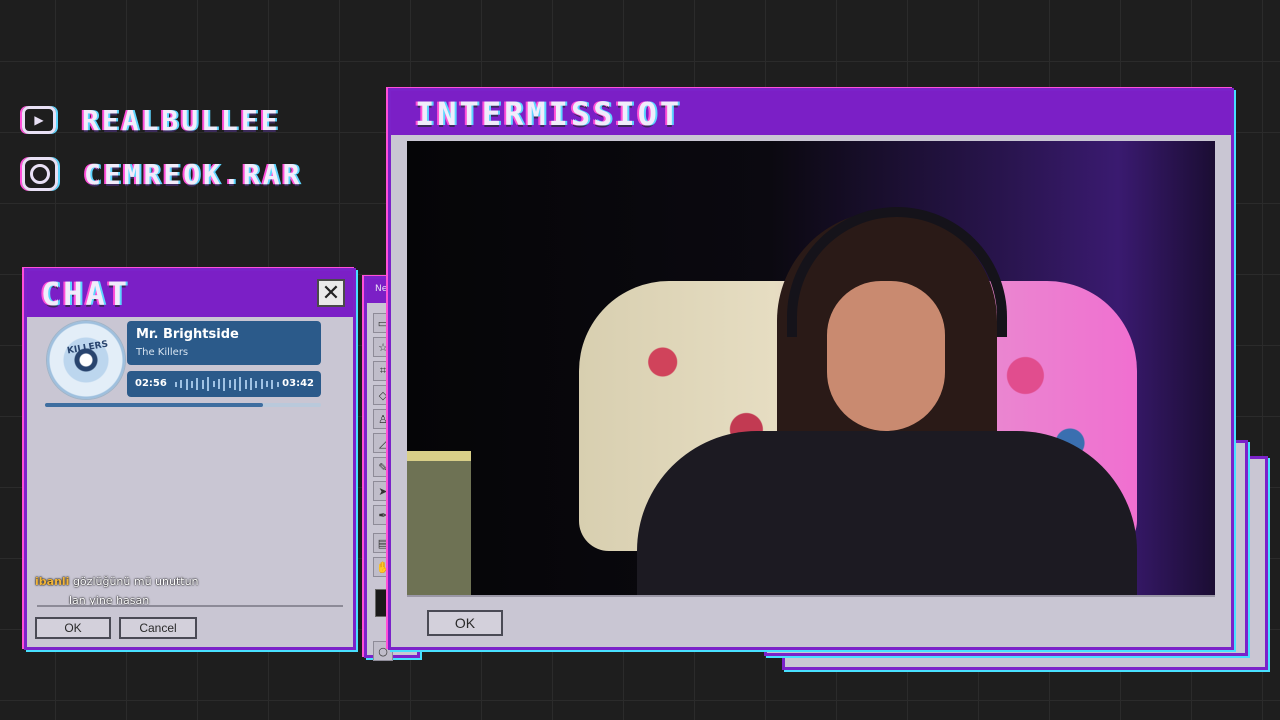 This screenshot has height=720, width=1280. Describe the element at coordinates (224, 343) in the screenshot. I see `now-playing-card: Mr. Brightside The Killers` at that location.